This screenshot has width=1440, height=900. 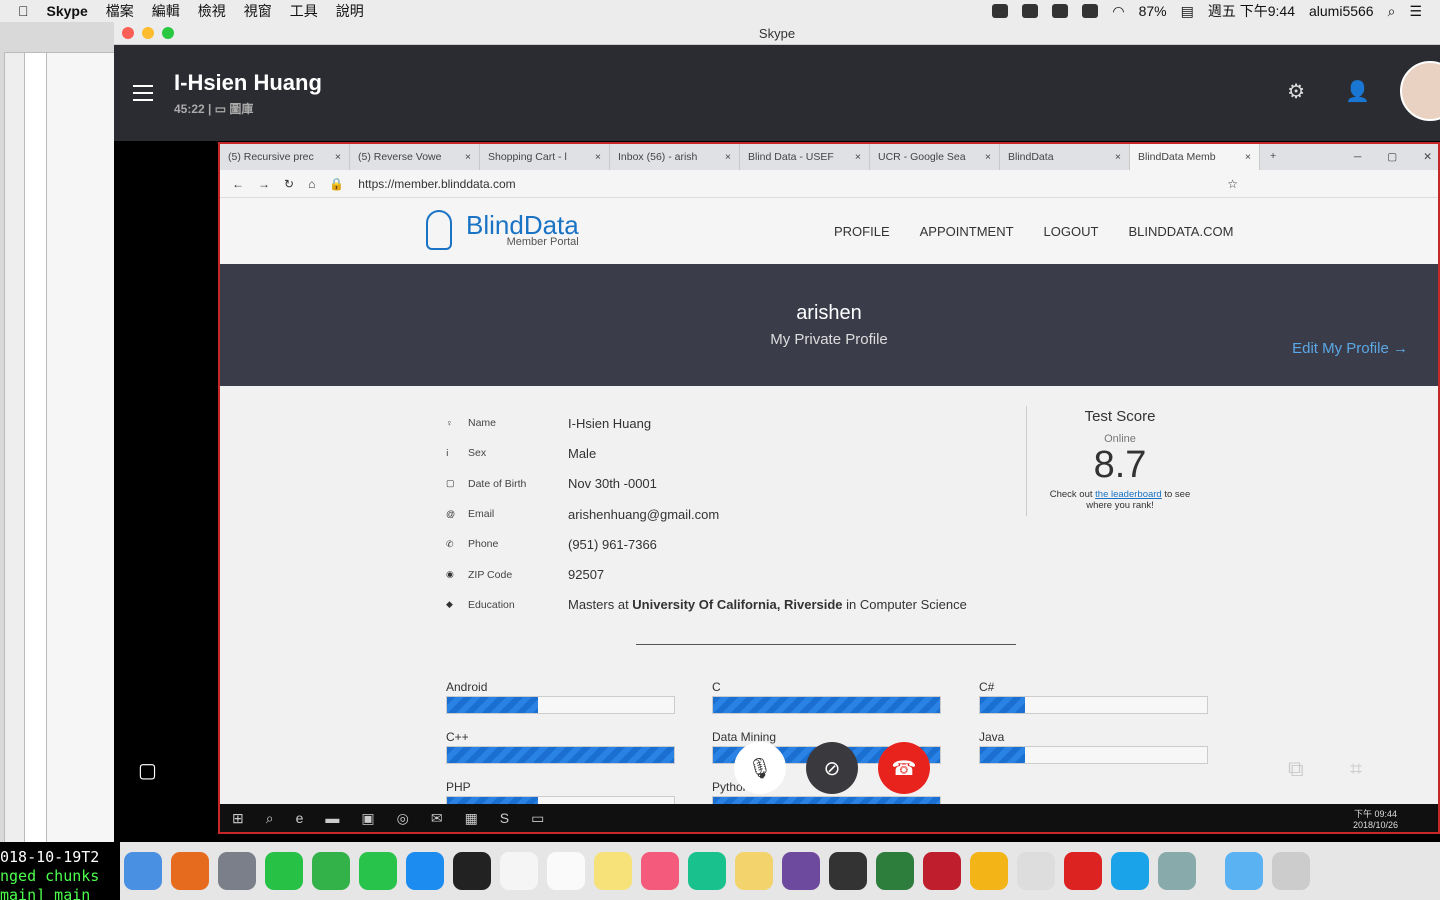 I want to click on snapshot-icon: ⌗, so click(x=1356, y=769).